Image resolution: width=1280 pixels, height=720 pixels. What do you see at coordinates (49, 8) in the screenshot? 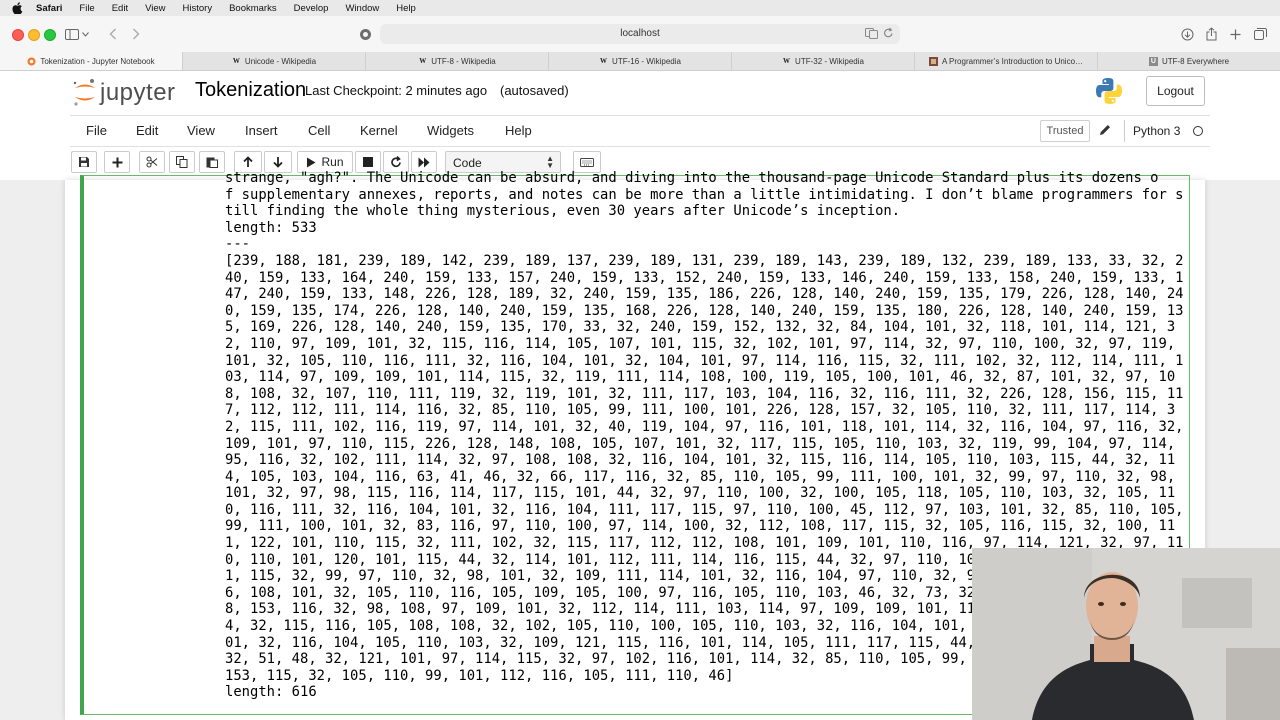
I see `menu-safari: Safari` at bounding box center [49, 8].